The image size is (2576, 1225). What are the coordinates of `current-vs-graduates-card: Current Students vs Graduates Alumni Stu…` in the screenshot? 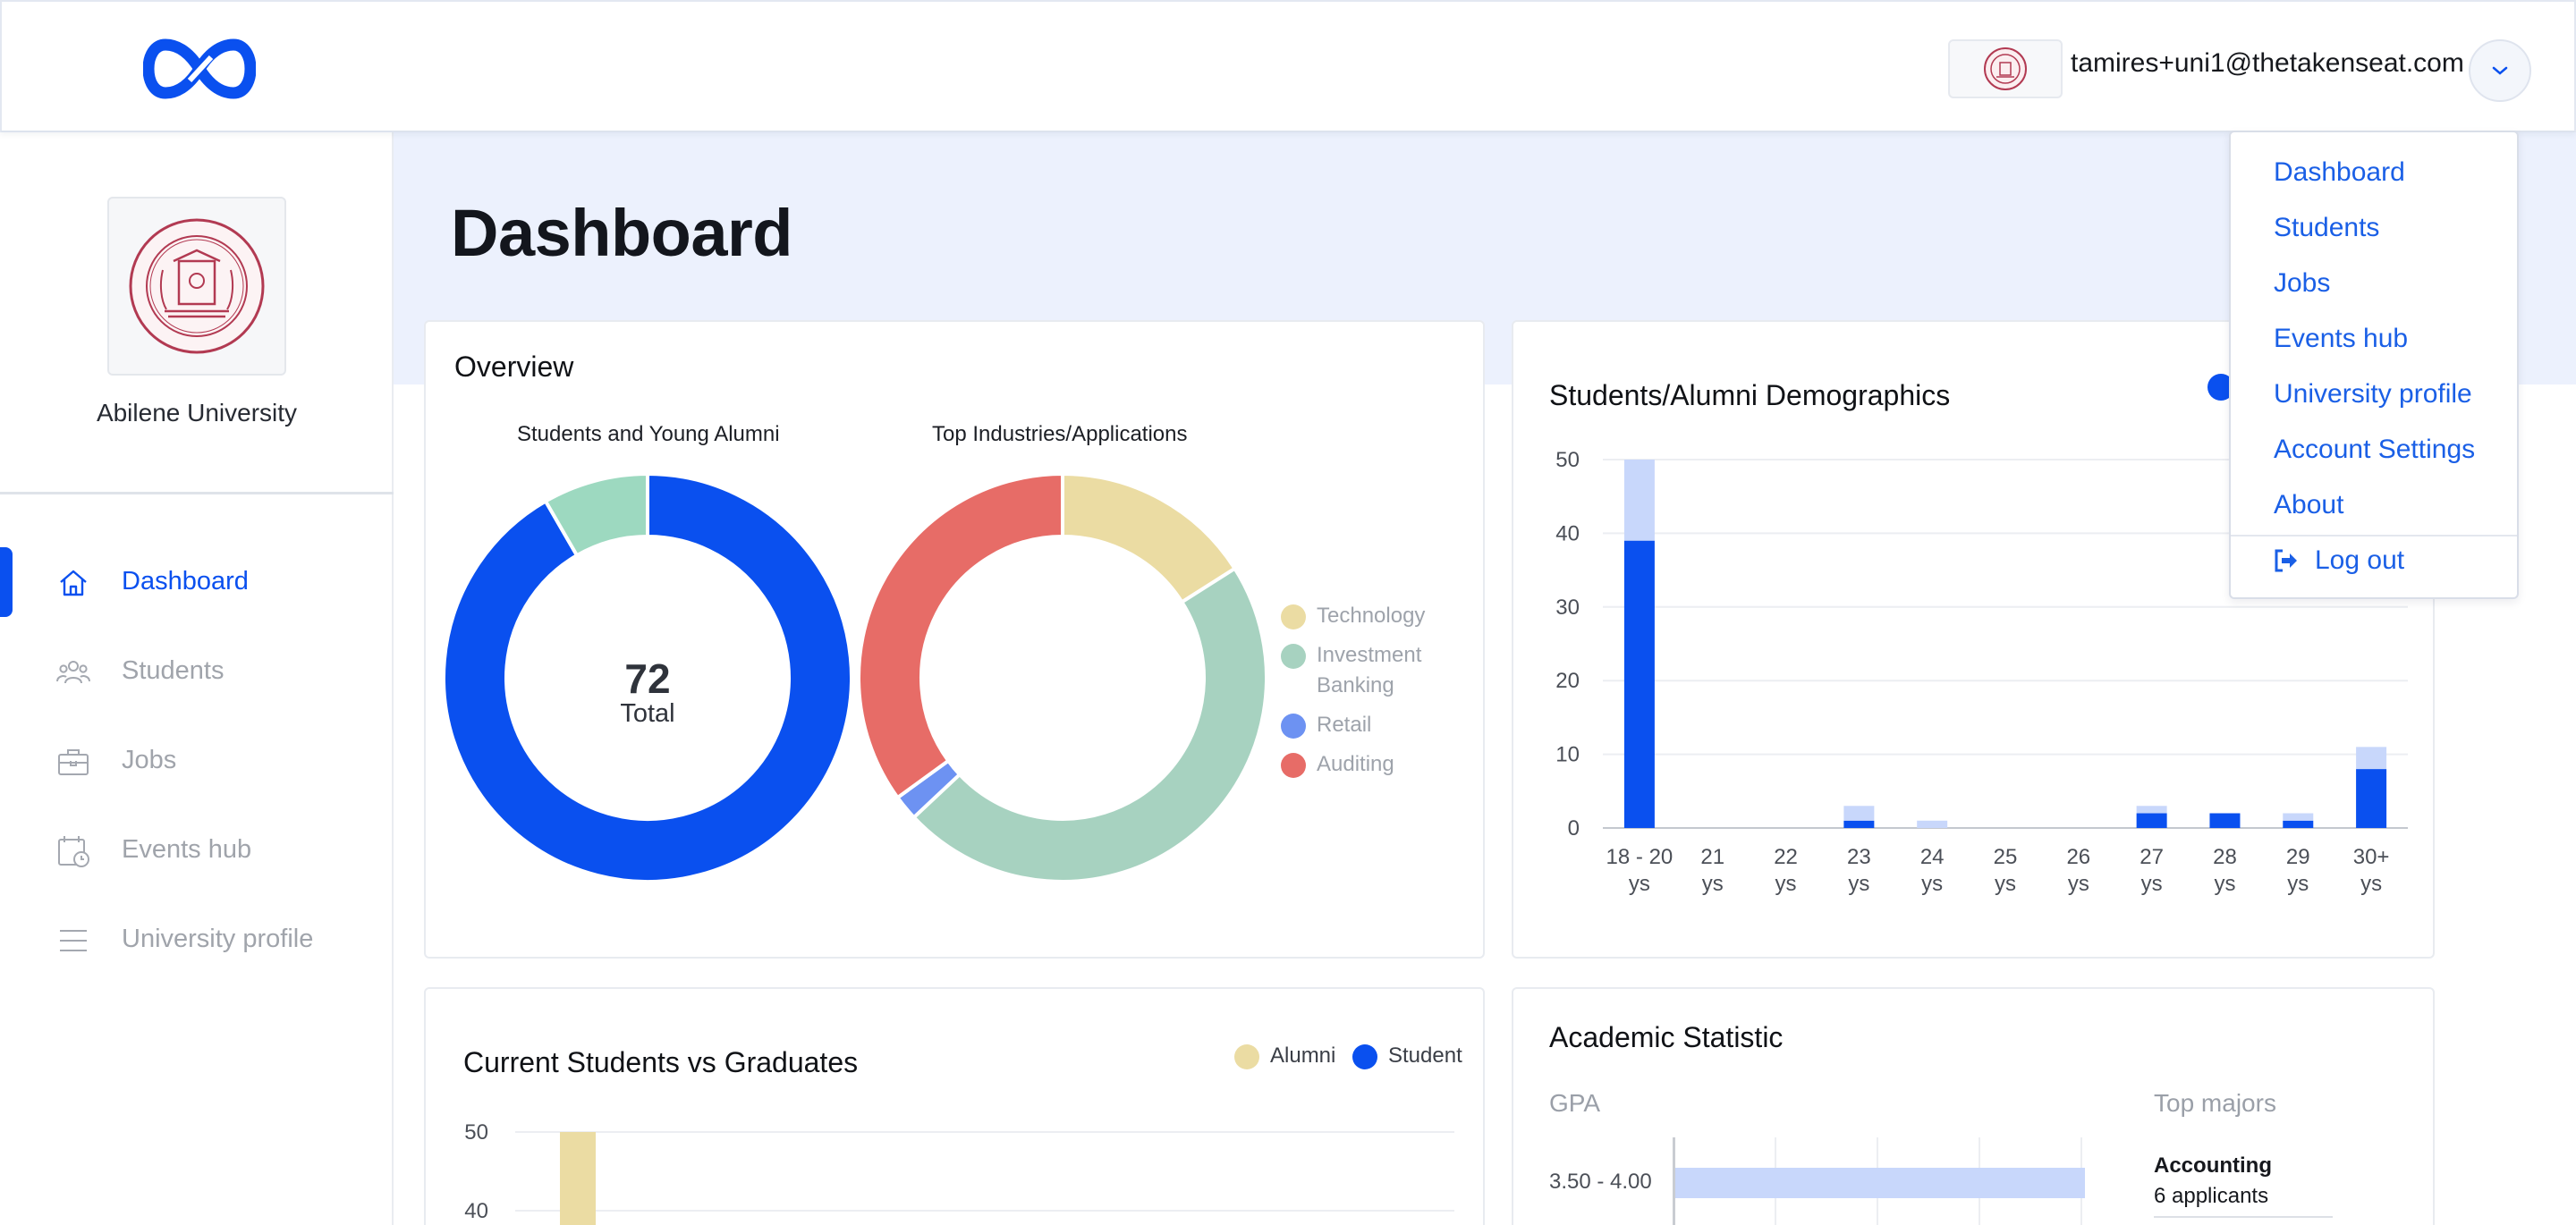 It's located at (954, 1106).